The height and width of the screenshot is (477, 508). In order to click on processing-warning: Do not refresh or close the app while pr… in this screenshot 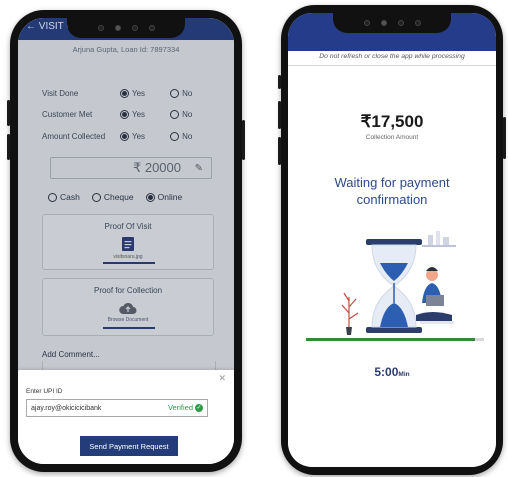, I will do `click(392, 56)`.